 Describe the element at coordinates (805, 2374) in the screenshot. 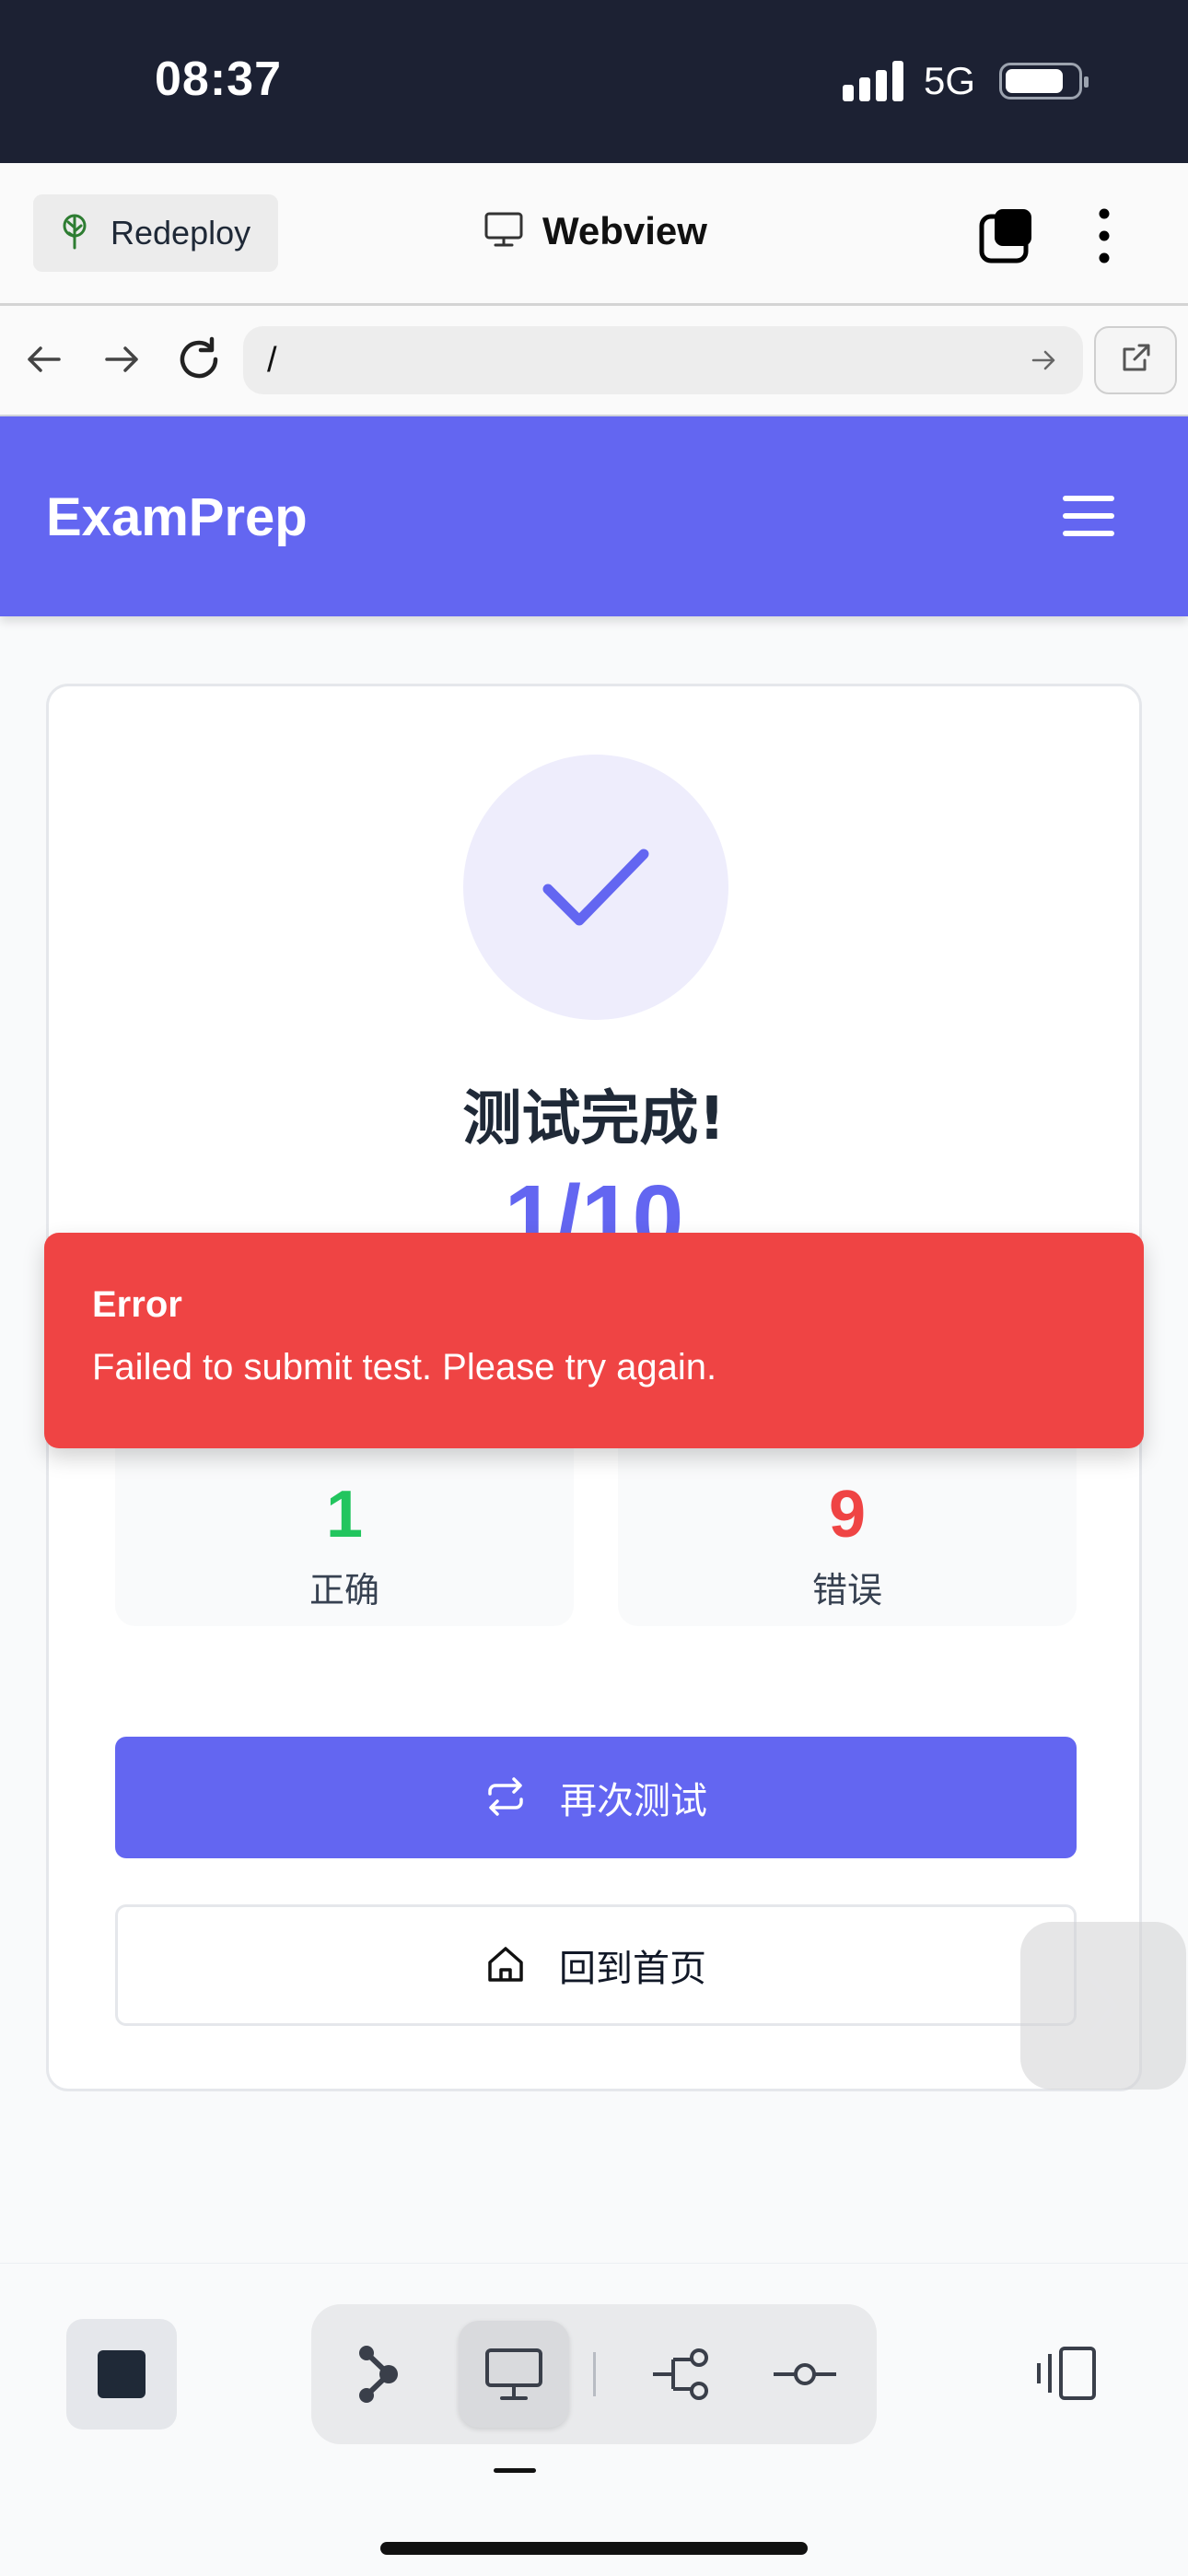

I see `commit-icon` at that location.